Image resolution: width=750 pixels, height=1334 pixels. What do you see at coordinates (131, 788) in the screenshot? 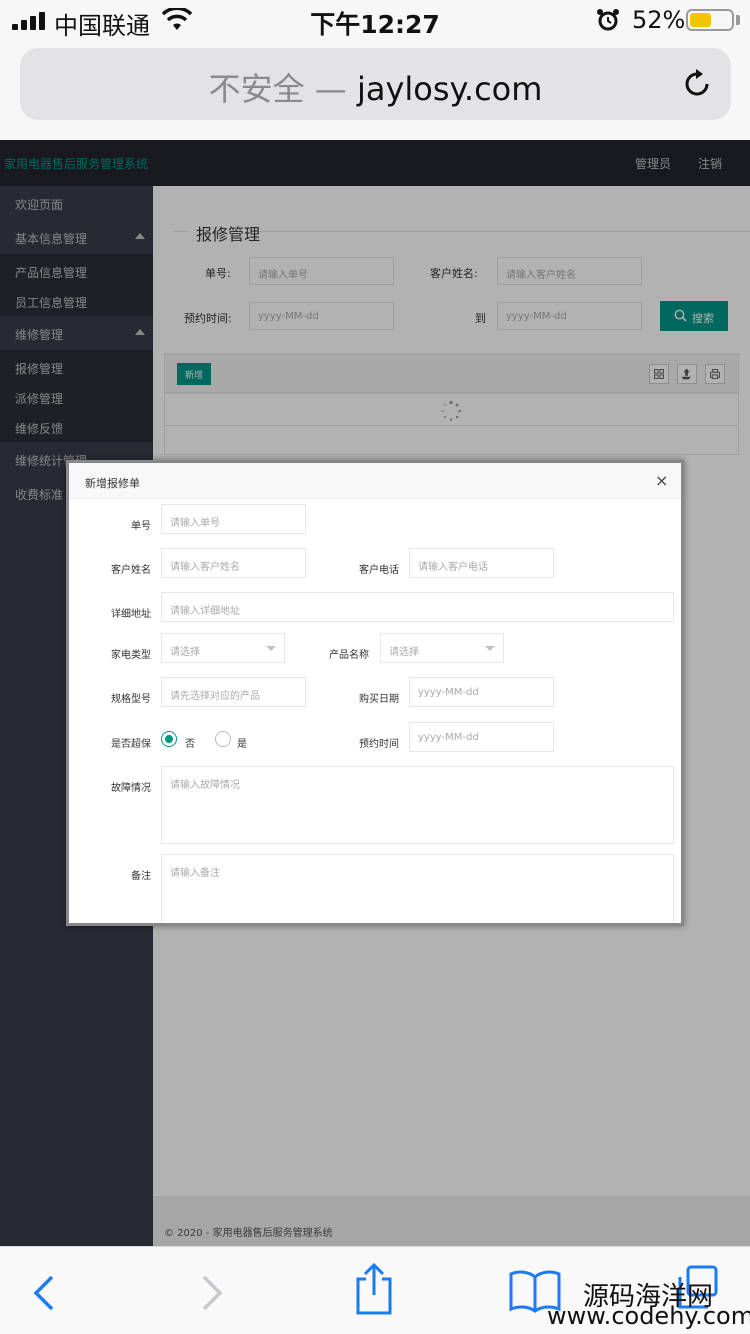
I see `fault-label: 故障情况` at bounding box center [131, 788].